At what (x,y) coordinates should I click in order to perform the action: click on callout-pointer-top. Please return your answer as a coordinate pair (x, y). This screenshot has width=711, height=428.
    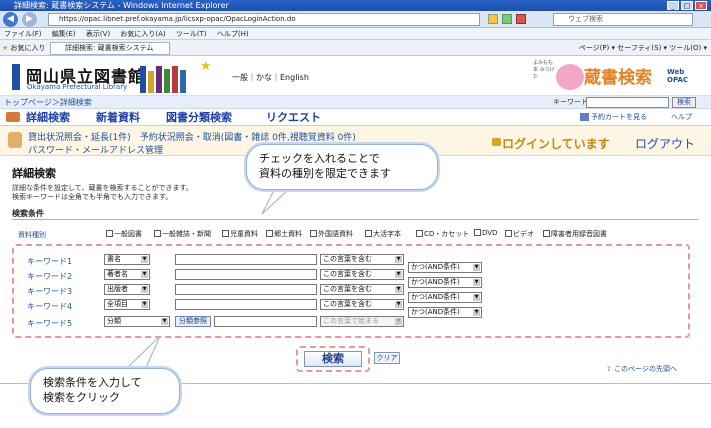
    Looking at the image, I should click on (276, 201).